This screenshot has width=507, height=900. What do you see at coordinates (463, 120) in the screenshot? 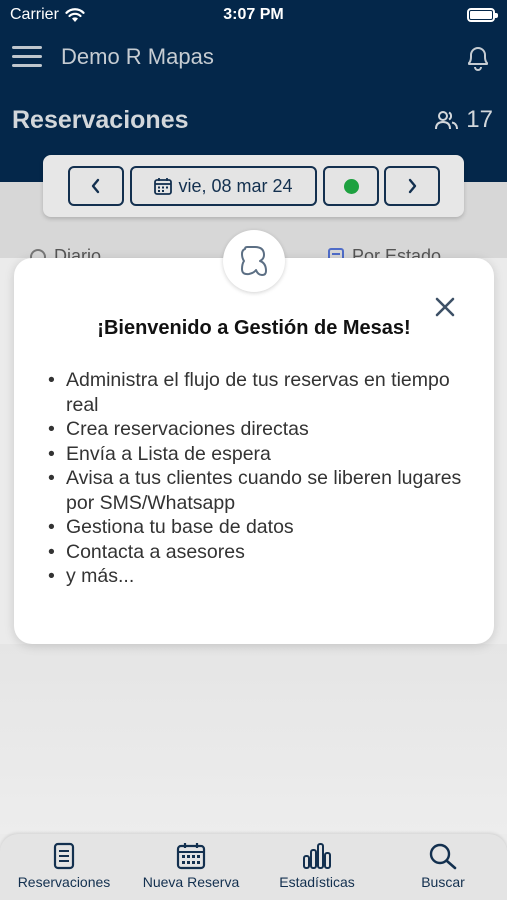
I see `guest-count: 17` at bounding box center [463, 120].